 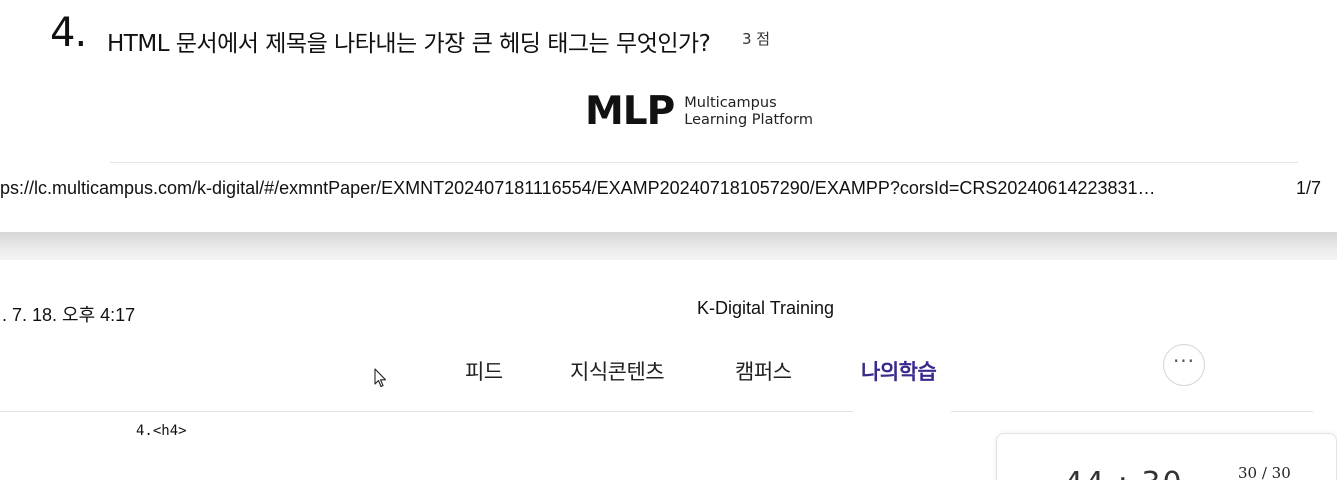 I want to click on question-number: 4., so click(x=68, y=33).